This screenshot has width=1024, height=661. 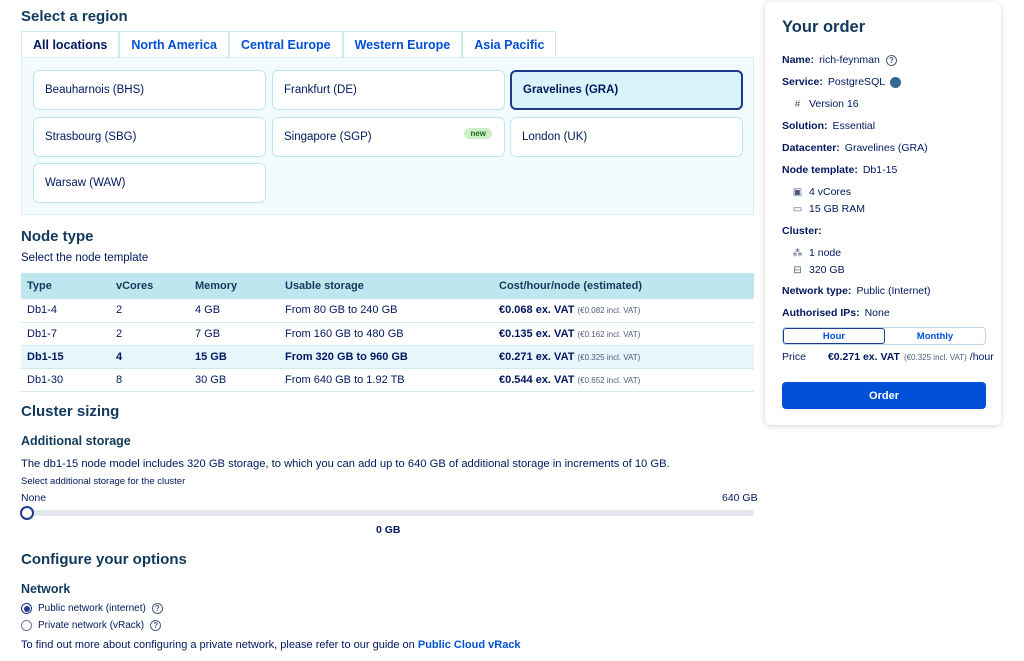 I want to click on cell-storage: From 640 GB to 1.92 TB, so click(x=386, y=380).